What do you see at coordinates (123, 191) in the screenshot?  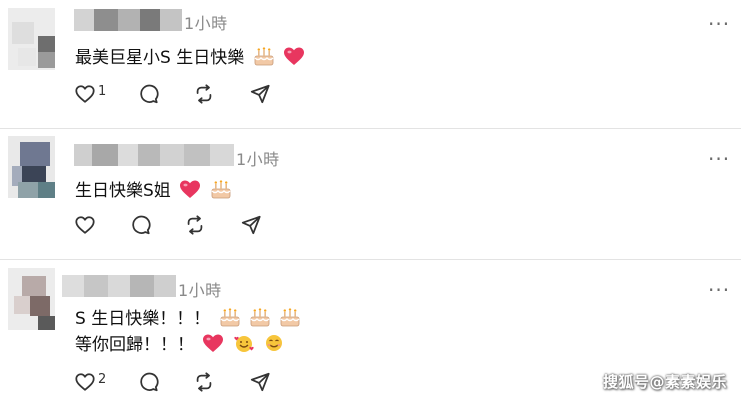 I see `comment-line: 生日快樂S姐` at bounding box center [123, 191].